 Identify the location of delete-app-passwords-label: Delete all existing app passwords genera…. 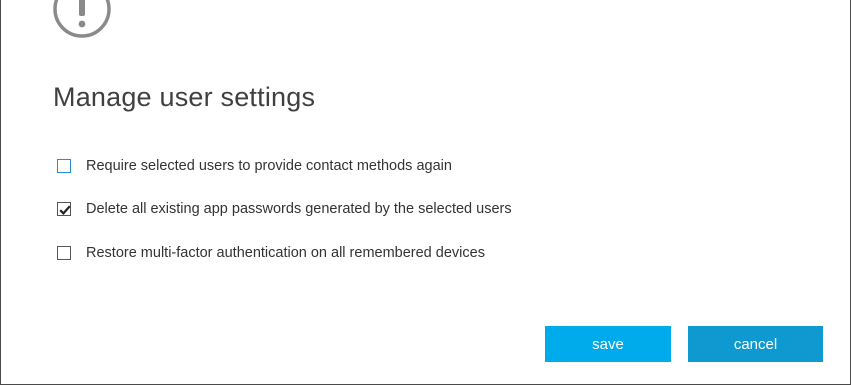
(299, 209).